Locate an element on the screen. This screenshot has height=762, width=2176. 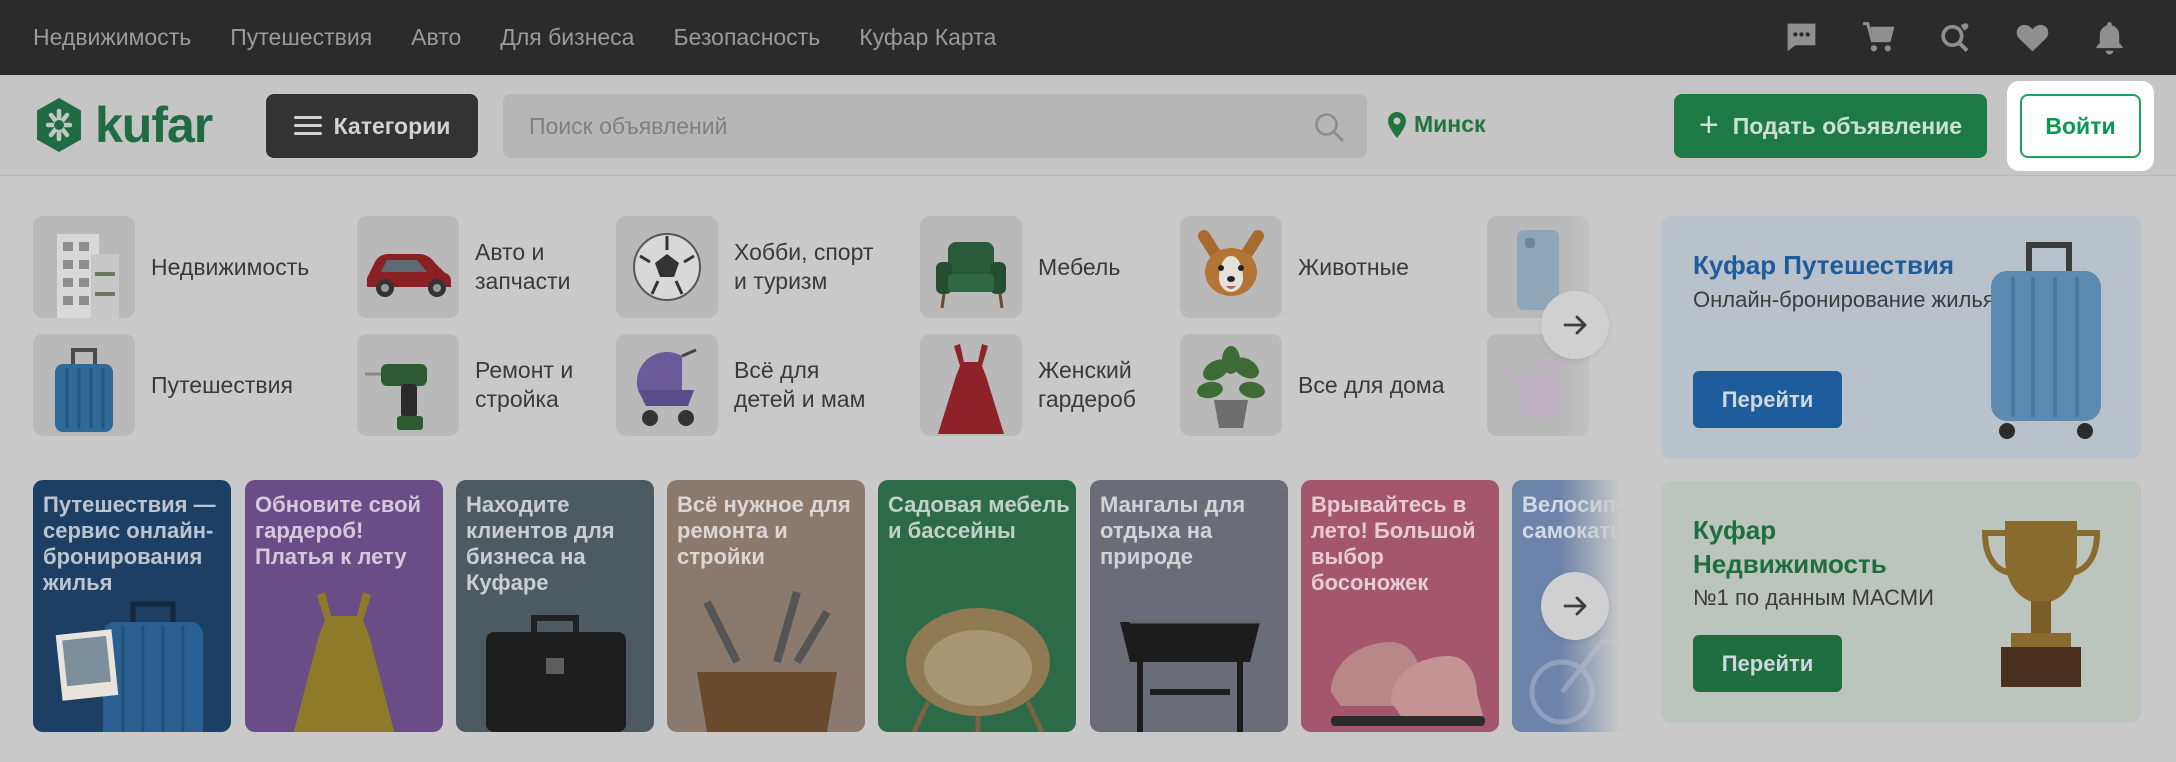
categories-button: Категории is located at coordinates (372, 126).